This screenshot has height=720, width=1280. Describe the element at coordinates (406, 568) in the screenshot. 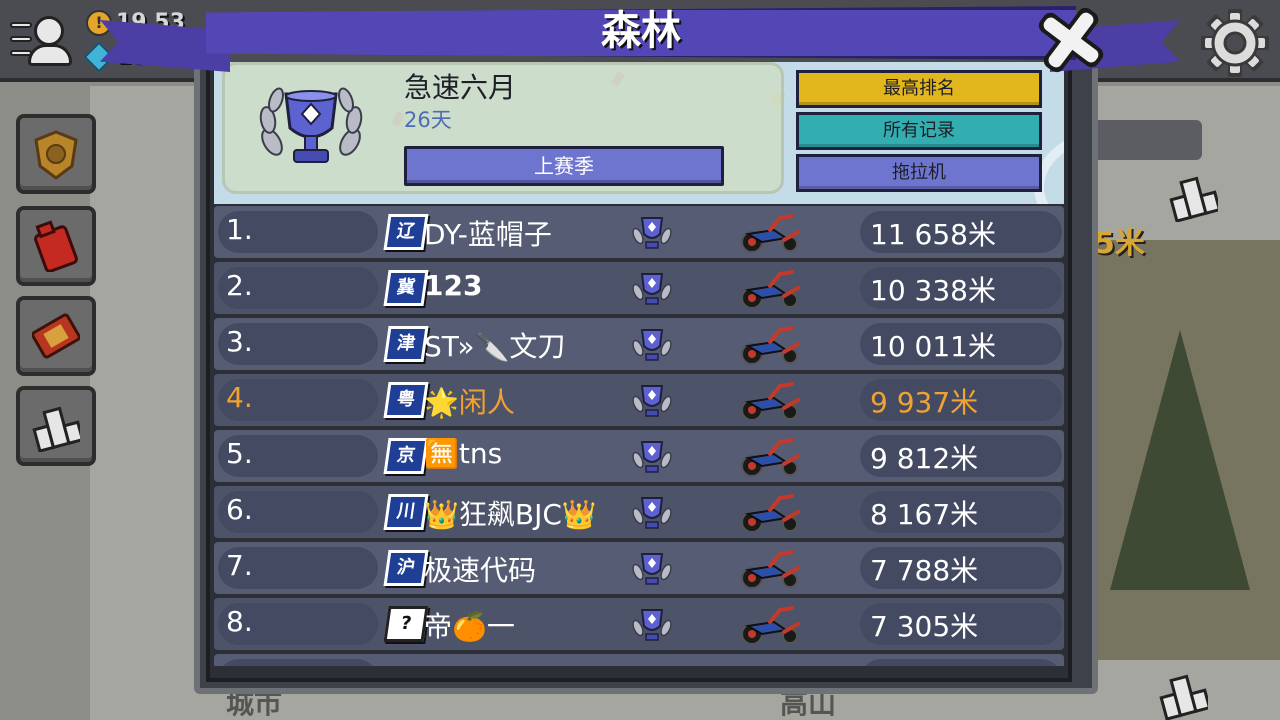

I see `region-flag-icon: 沪` at that location.